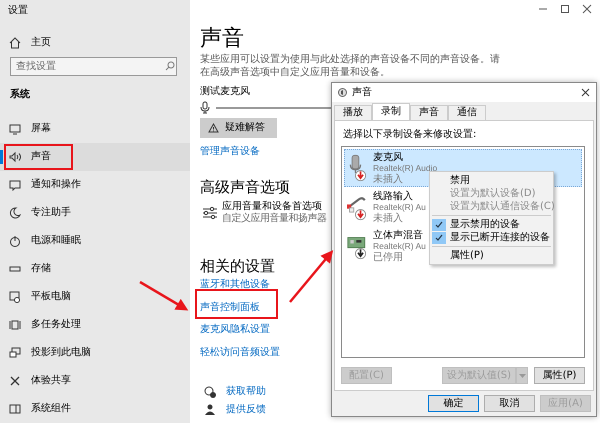  What do you see at coordinates (264, 213) in the screenshot?
I see `app-volume-option: 应用音量和设备首选项 自定义应用音量和扬声器` at bounding box center [264, 213].